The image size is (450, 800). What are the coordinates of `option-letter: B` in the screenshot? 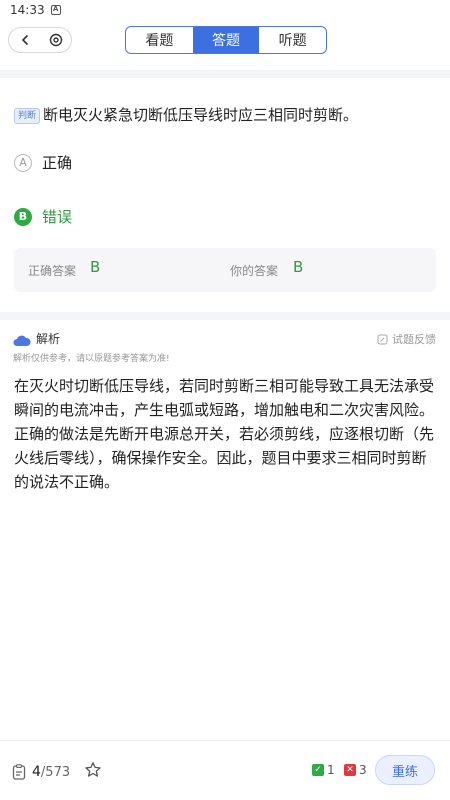 It's located at (23, 216).